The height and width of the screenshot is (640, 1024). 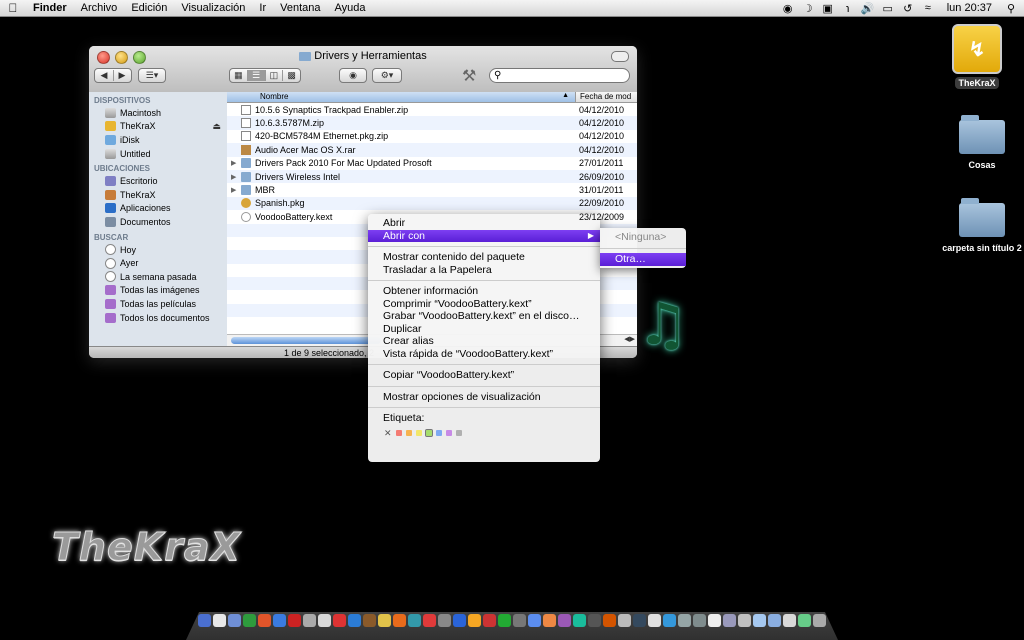 What do you see at coordinates (928, 8) in the screenshot?
I see `wifi-icon: ≈` at bounding box center [928, 8].